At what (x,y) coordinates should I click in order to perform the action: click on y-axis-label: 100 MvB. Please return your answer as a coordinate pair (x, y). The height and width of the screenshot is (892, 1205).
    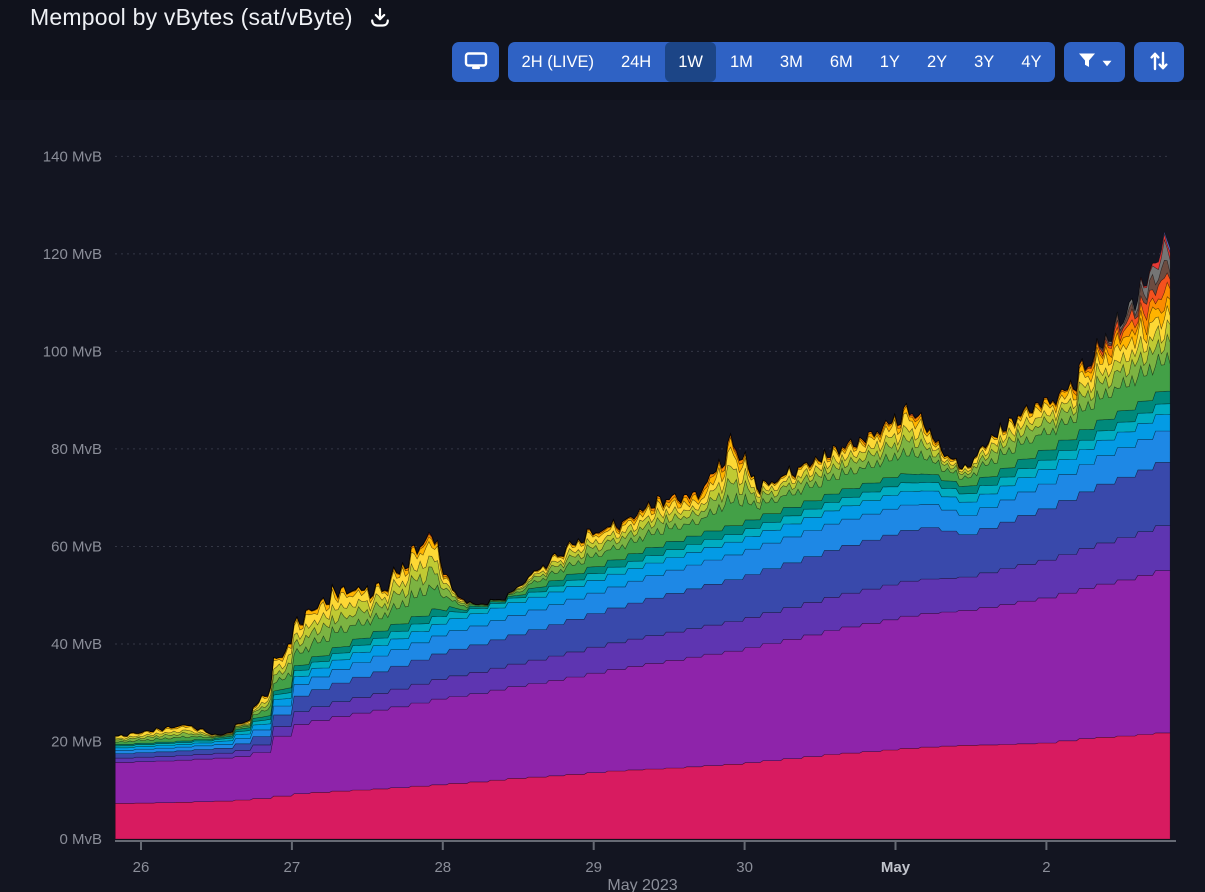
    Looking at the image, I should click on (72, 351).